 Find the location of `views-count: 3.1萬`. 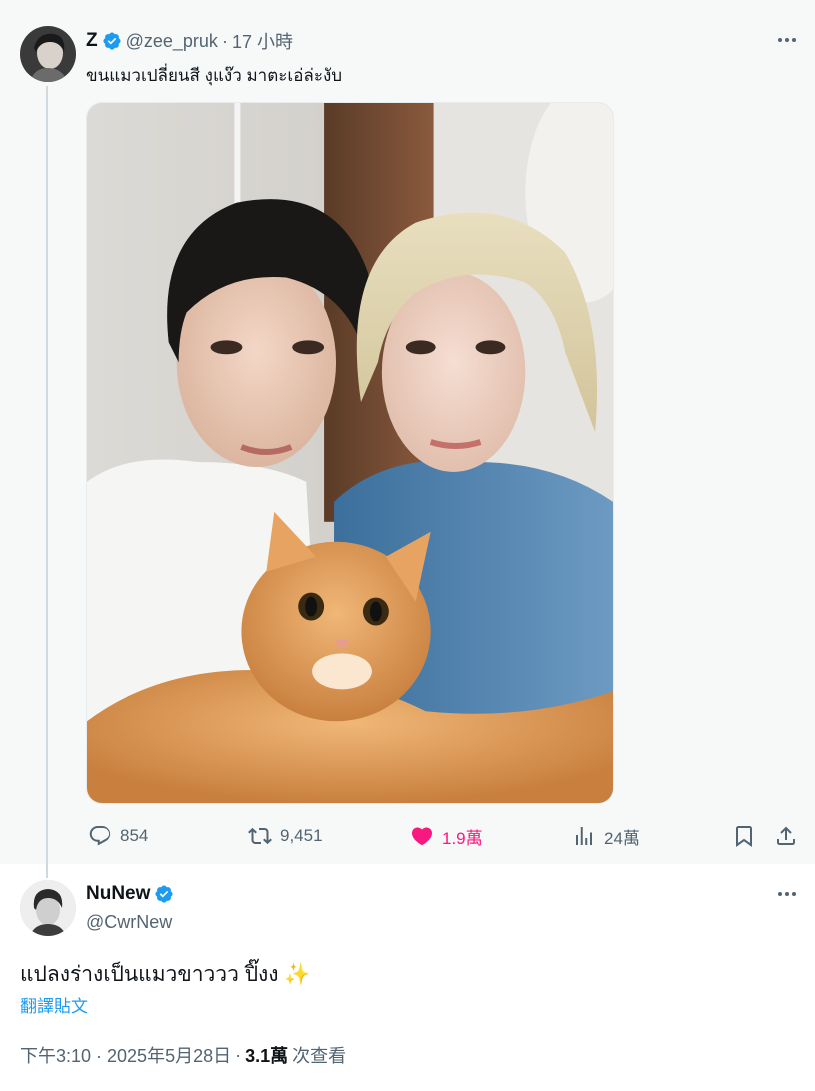

views-count: 3.1萬 is located at coordinates (267, 1056).